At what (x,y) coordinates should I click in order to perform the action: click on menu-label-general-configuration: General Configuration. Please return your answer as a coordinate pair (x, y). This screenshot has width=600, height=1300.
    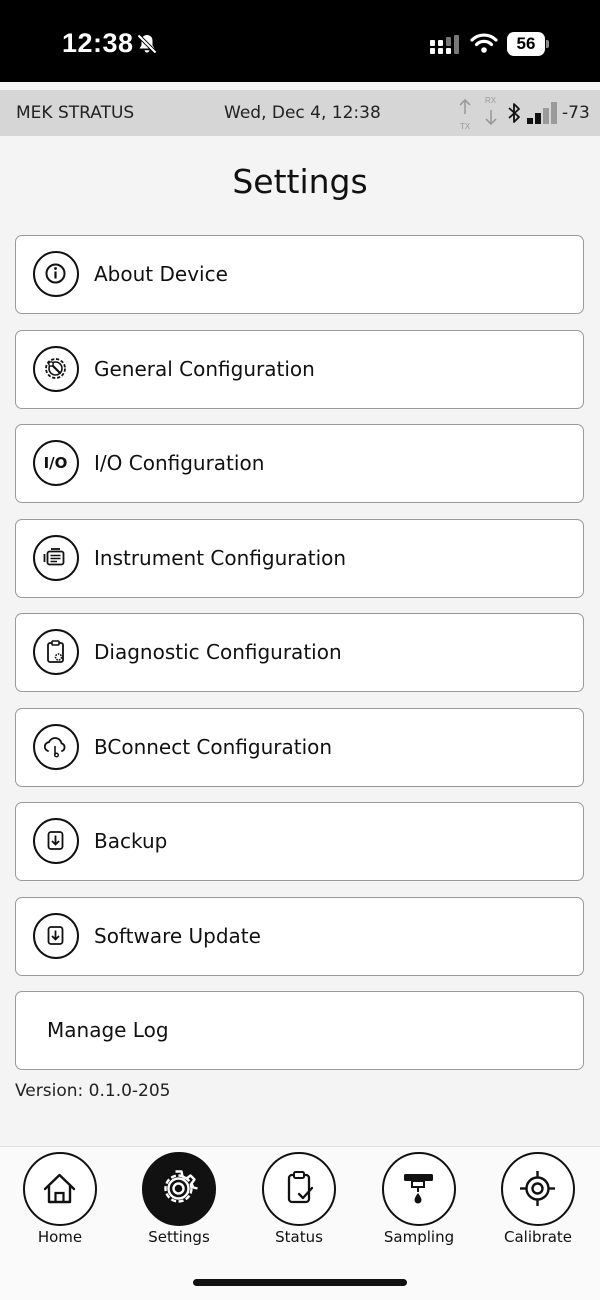
    Looking at the image, I should click on (204, 369).